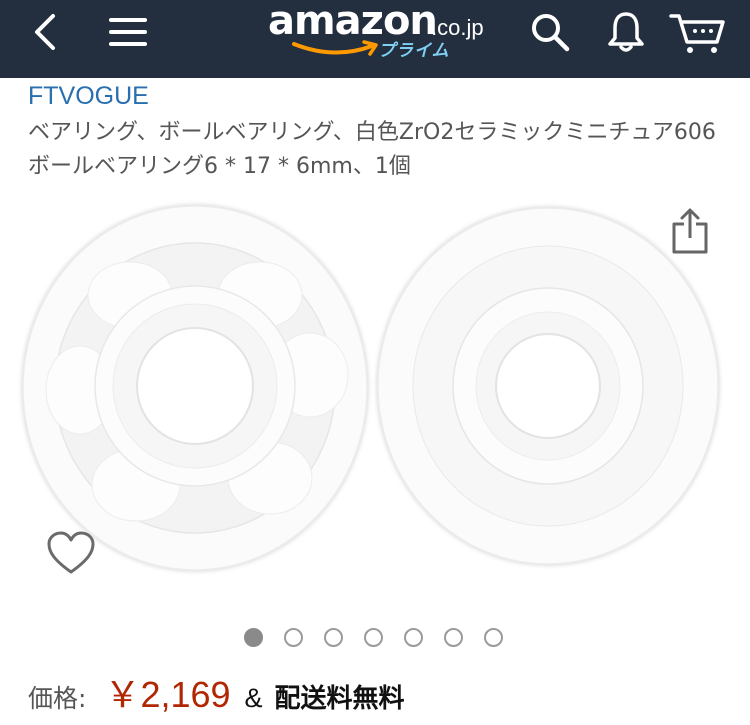 This screenshot has width=750, height=725. I want to click on cart-button, so click(698, 32).